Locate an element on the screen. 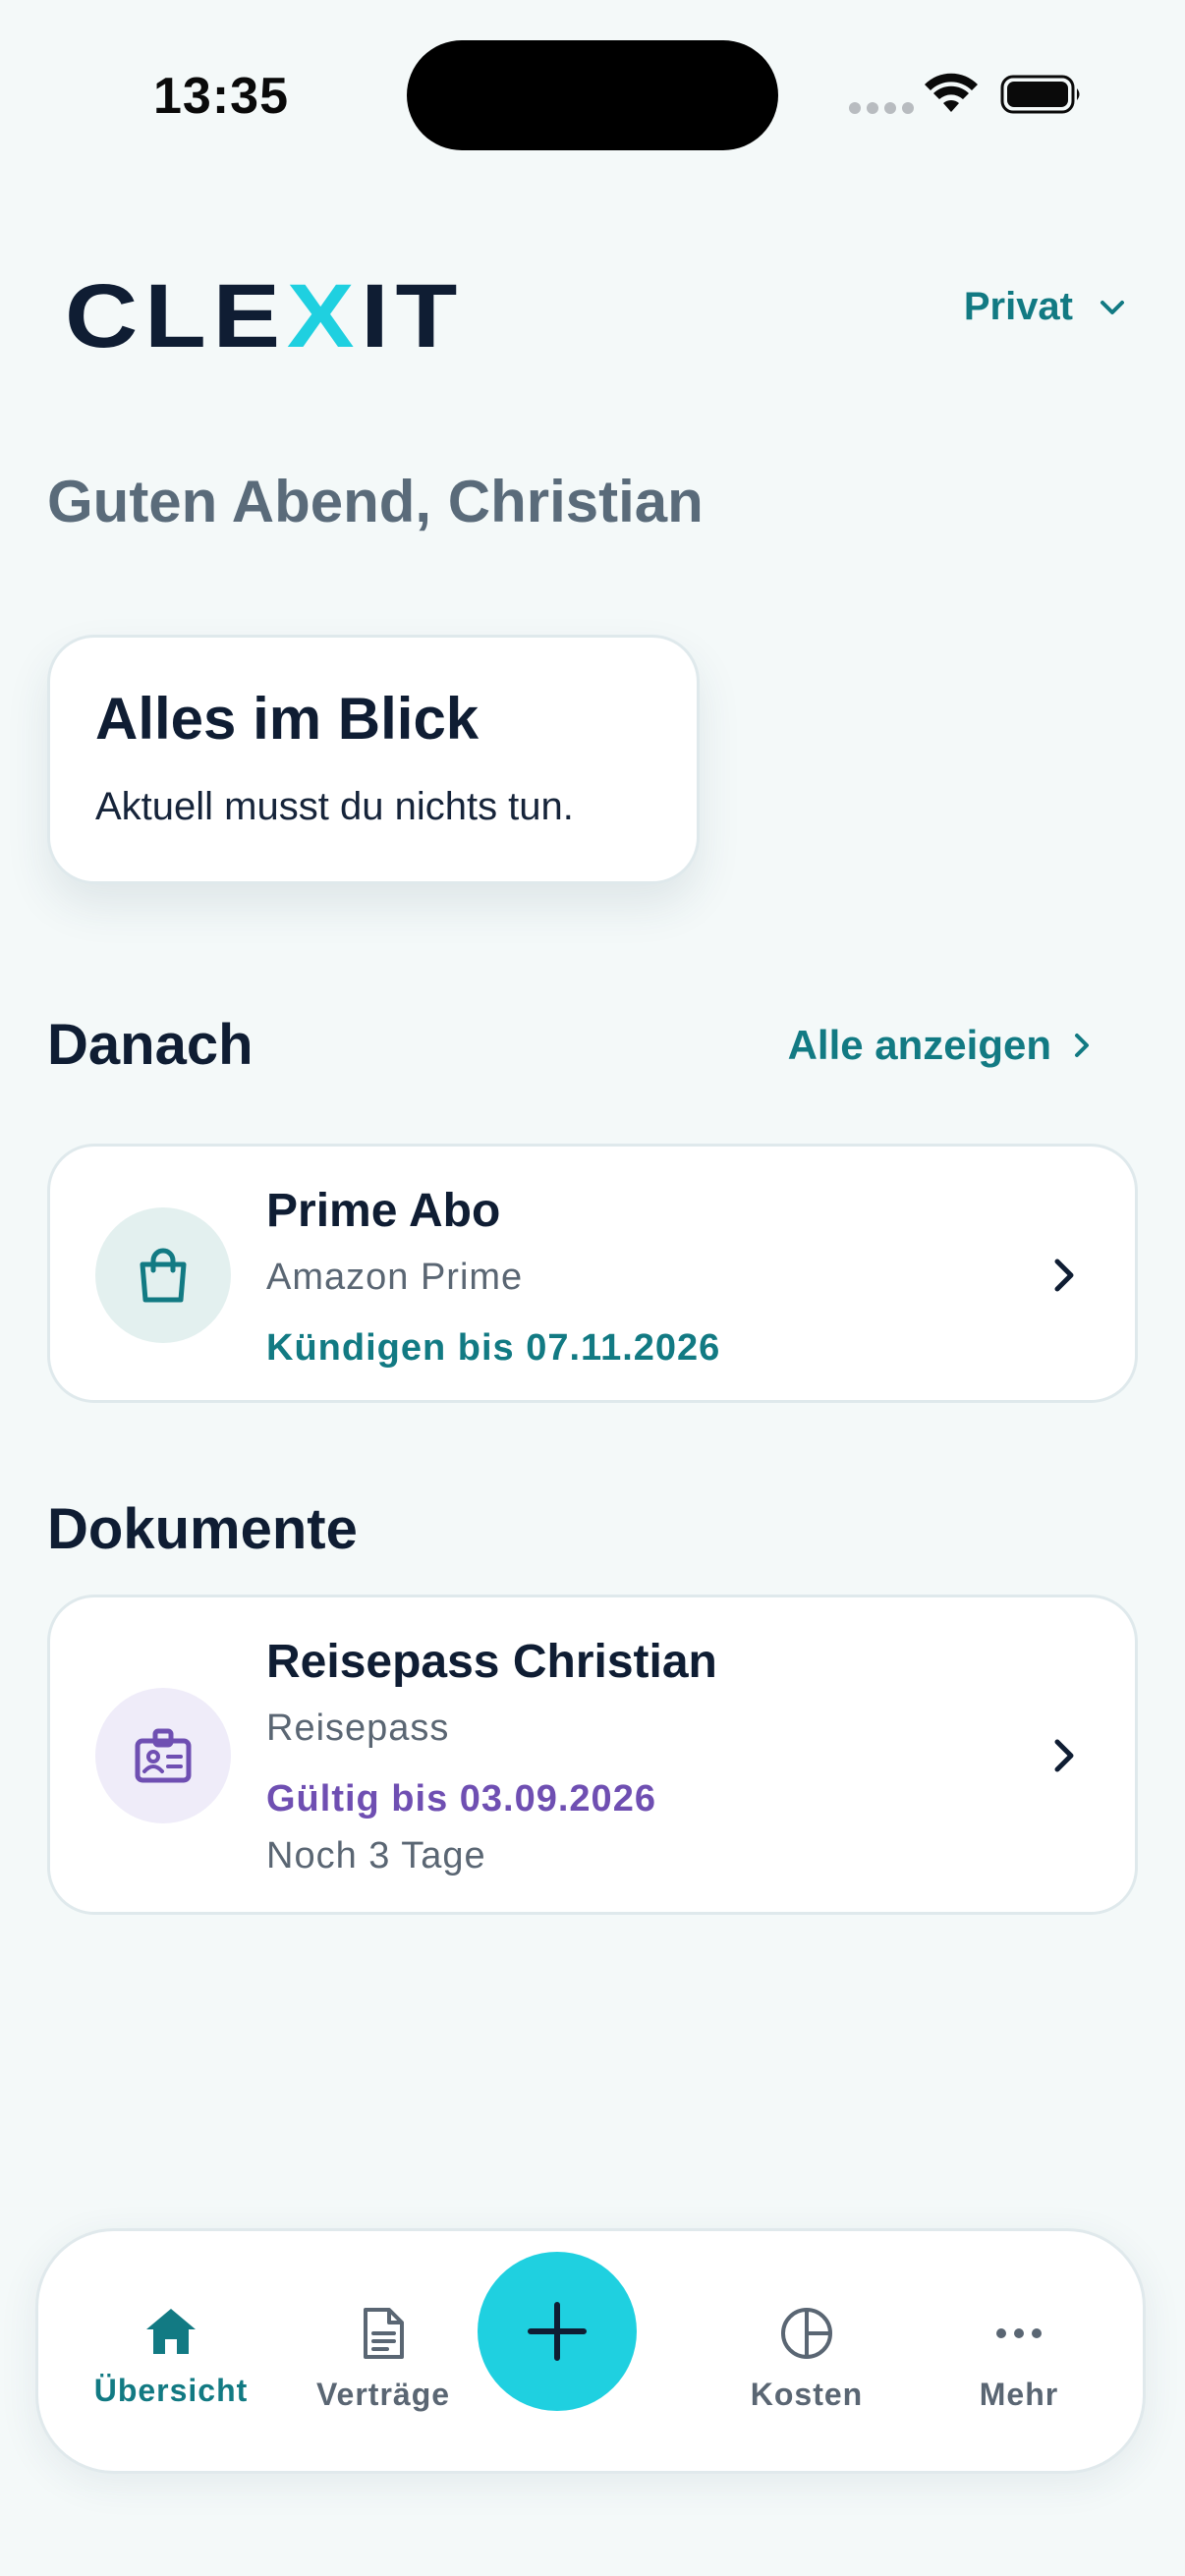 This screenshot has height=2576, width=1185. clexit-logo: CLEXIT is located at coordinates (266, 316).